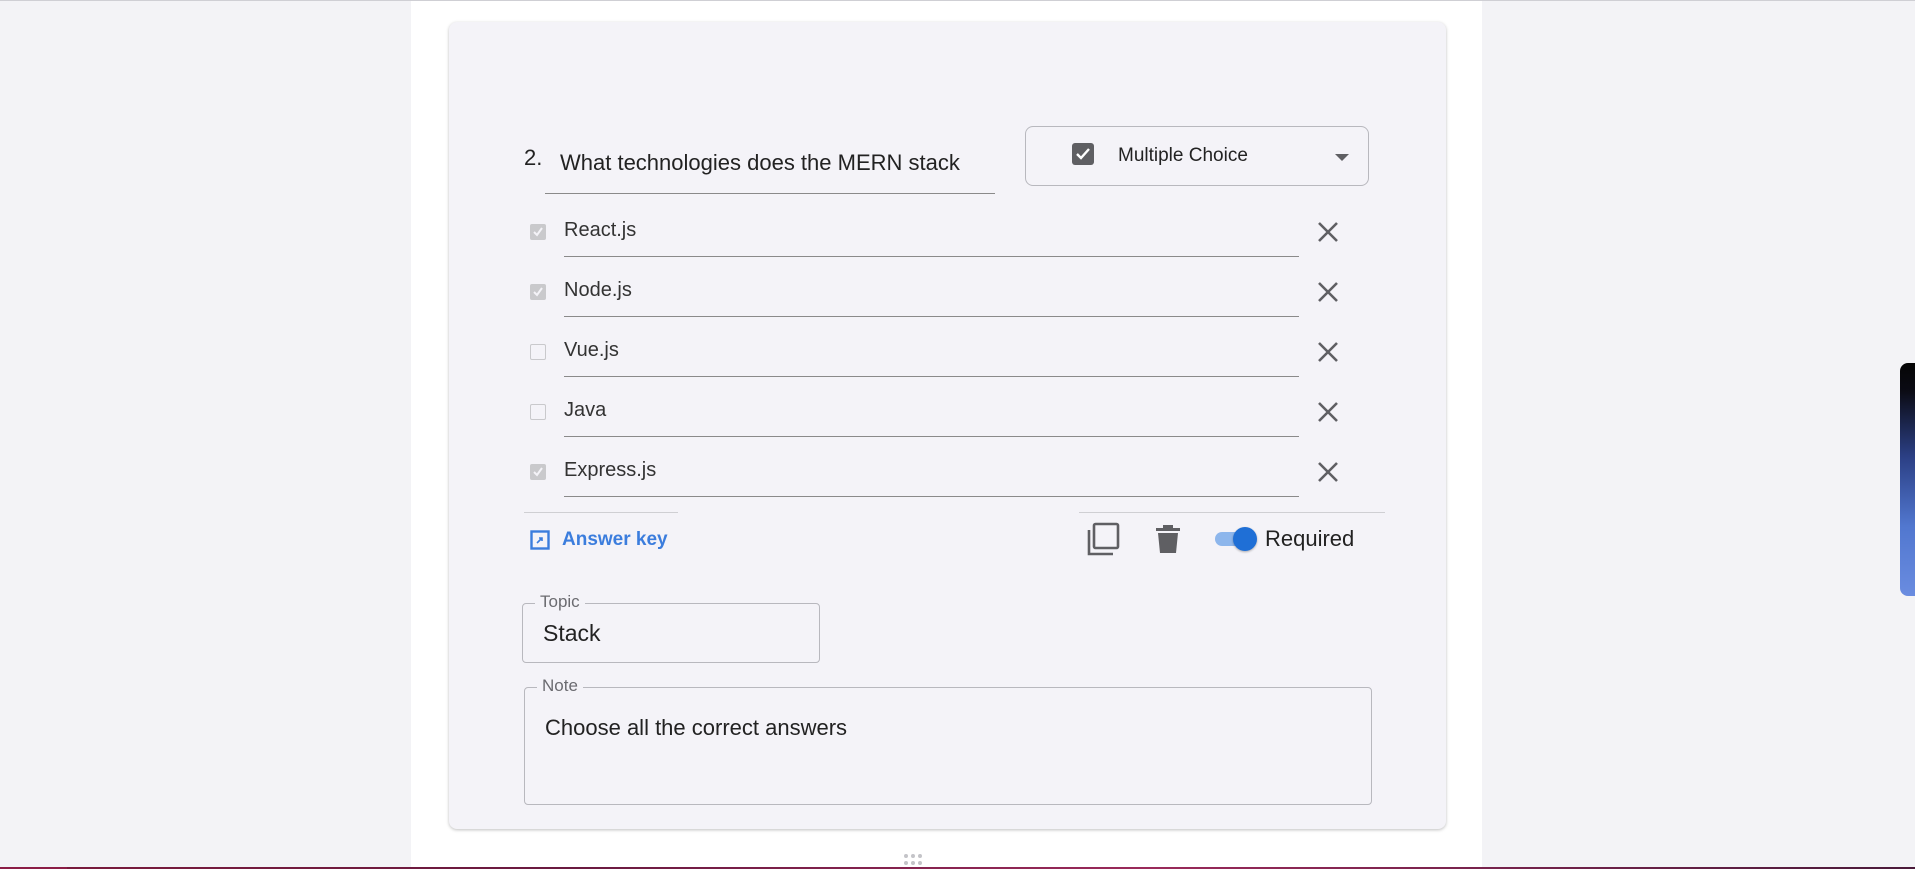  What do you see at coordinates (1907, 479) in the screenshot?
I see `scrollbar-thumb` at bounding box center [1907, 479].